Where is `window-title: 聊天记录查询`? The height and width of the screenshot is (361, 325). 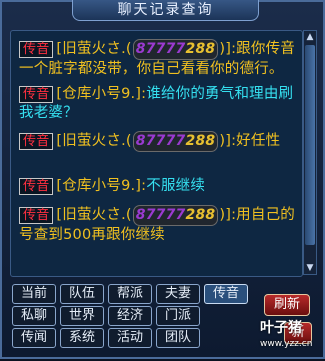 window-title: 聊天记录查询 is located at coordinates (165, 10).